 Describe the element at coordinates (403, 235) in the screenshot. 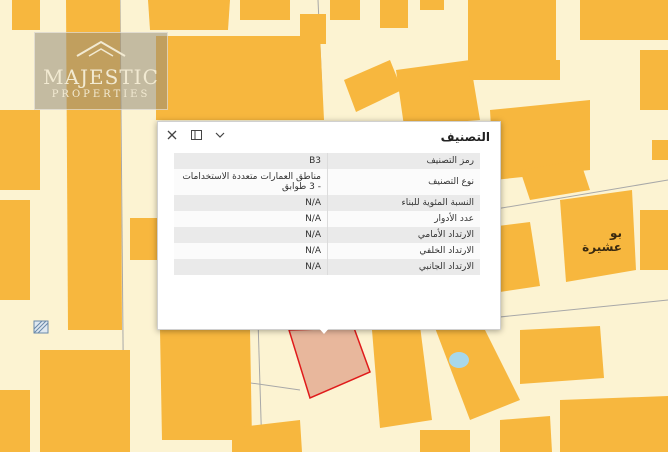

I see `attr-key: الارتداد الأمامي` at that location.